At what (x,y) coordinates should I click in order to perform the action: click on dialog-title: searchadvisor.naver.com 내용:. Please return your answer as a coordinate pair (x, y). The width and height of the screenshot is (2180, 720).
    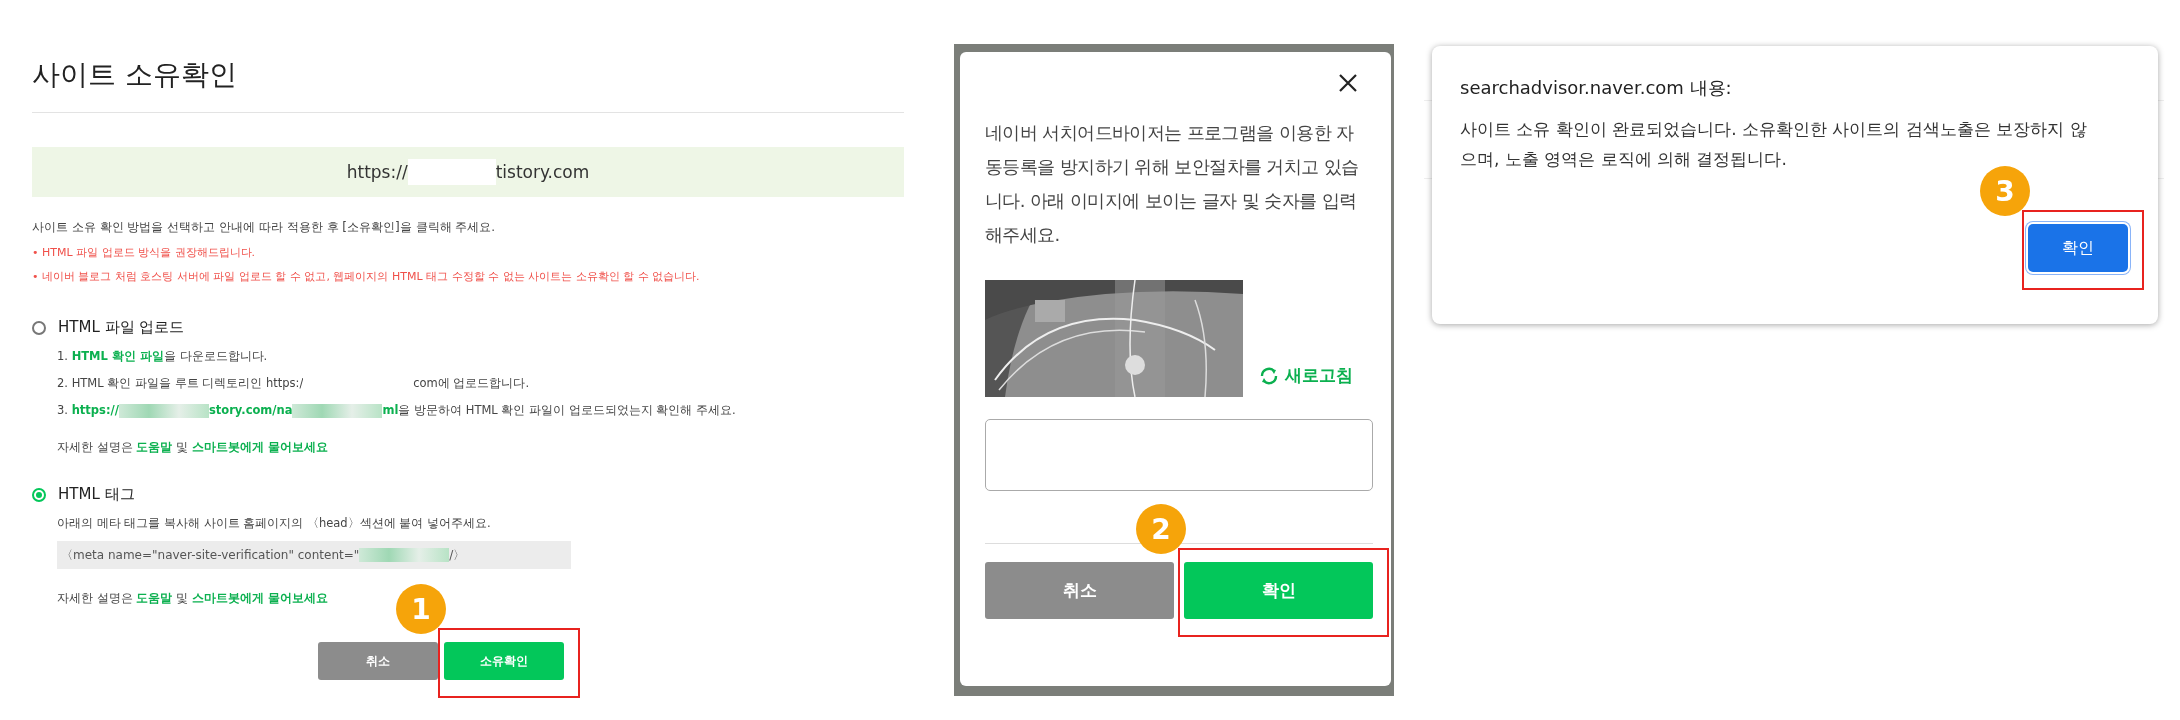
    Looking at the image, I should click on (1596, 88).